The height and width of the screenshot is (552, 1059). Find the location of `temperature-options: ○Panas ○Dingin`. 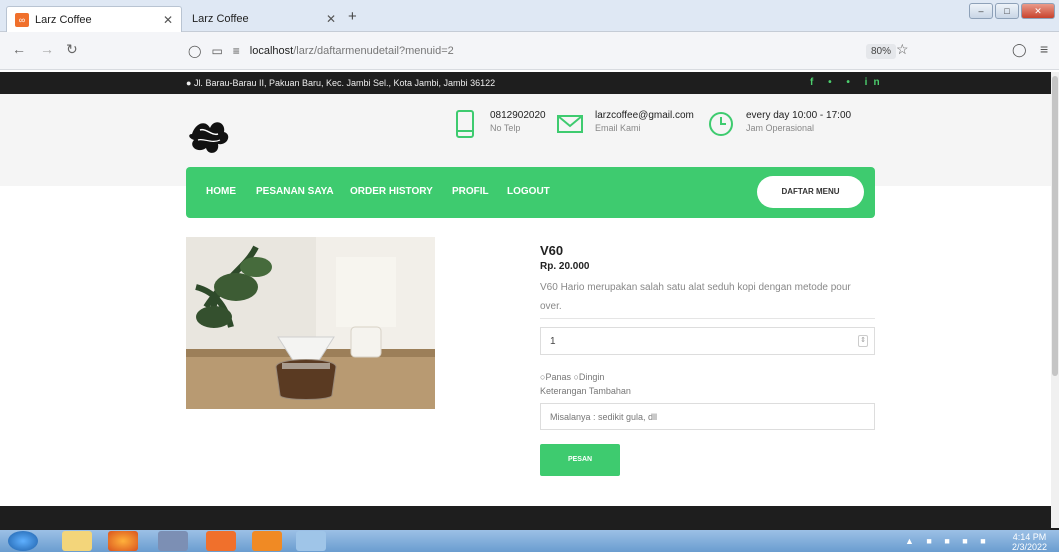

temperature-options: ○Panas ○Dingin is located at coordinates (572, 377).